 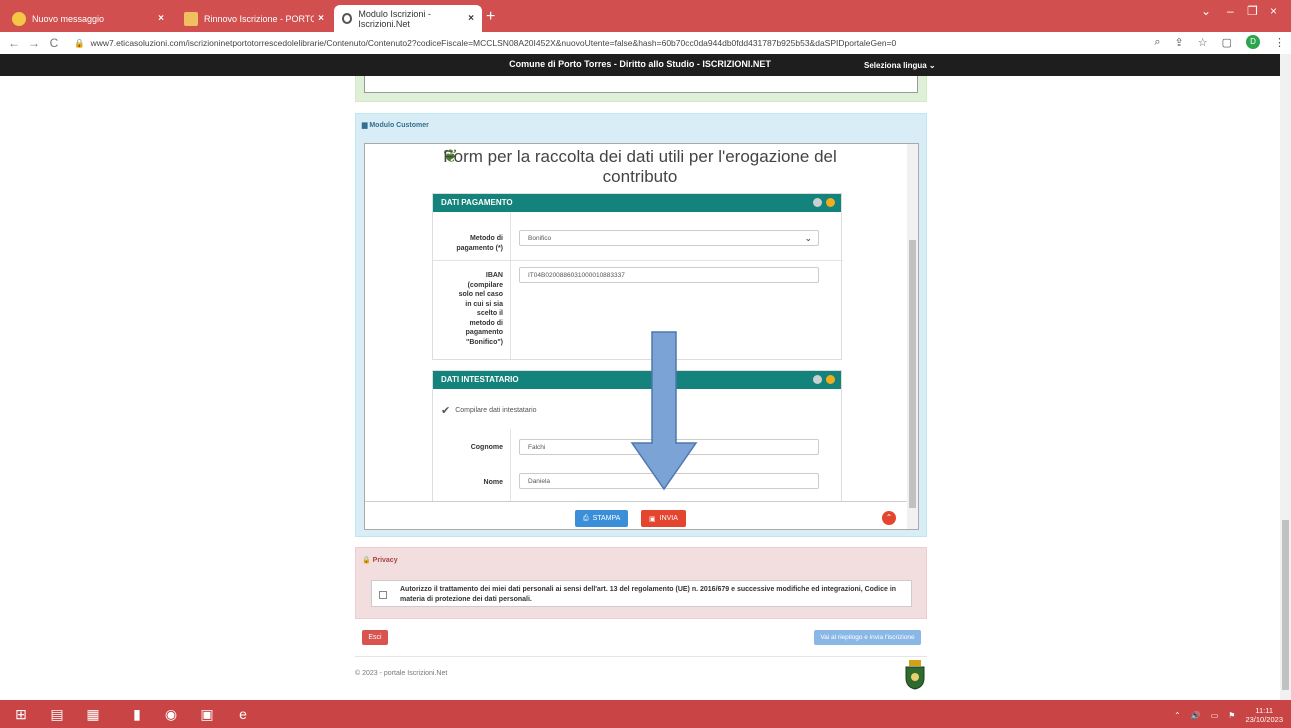 I want to click on notification-icon: ⚑, so click(x=1231, y=715).